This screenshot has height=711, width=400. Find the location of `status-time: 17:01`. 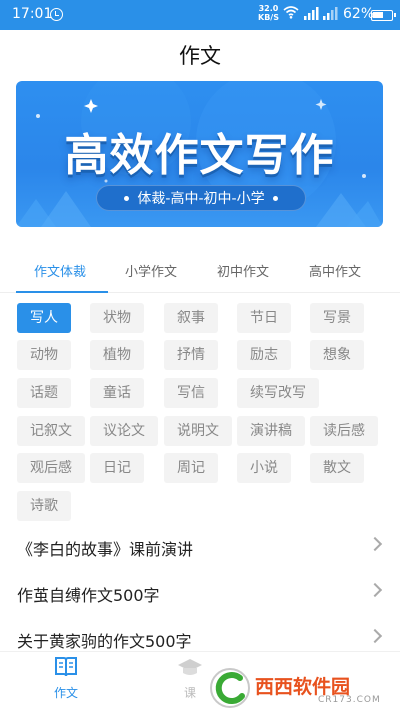

status-time: 17:01 is located at coordinates (32, 14).